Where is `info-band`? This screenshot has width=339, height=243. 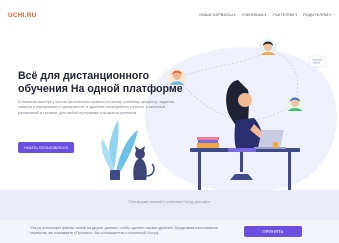 info-band is located at coordinates (169, 205).